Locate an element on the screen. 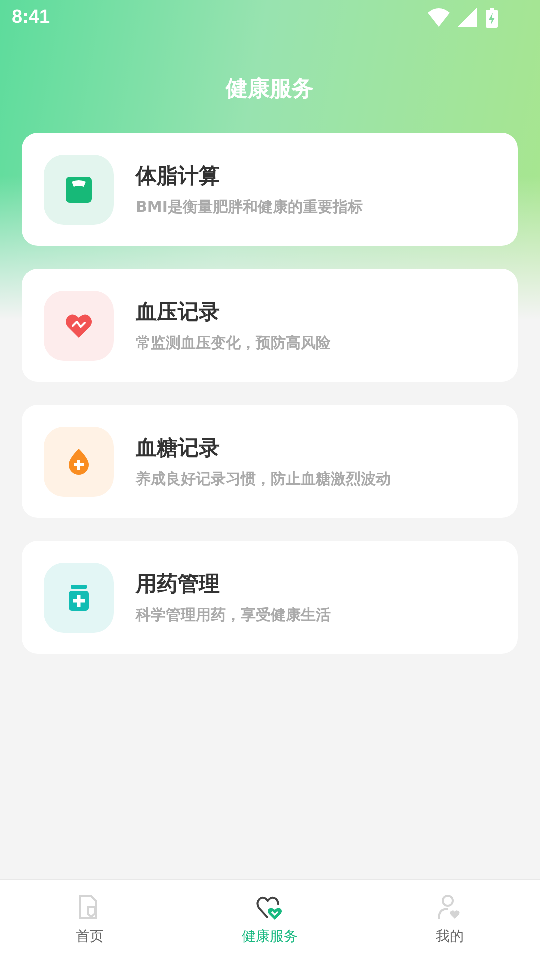 The height and width of the screenshot is (960, 540). service-card: 血压记录 常监测血压变化，预防高风险 is located at coordinates (270, 325).